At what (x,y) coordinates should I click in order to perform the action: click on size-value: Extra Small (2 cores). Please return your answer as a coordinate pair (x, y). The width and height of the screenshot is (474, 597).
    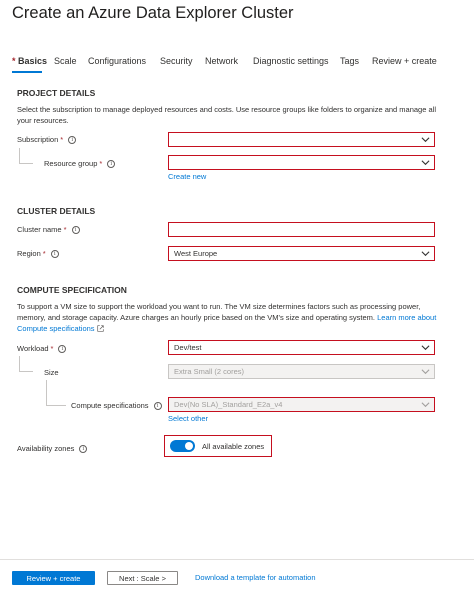
    Looking at the image, I should click on (209, 371).